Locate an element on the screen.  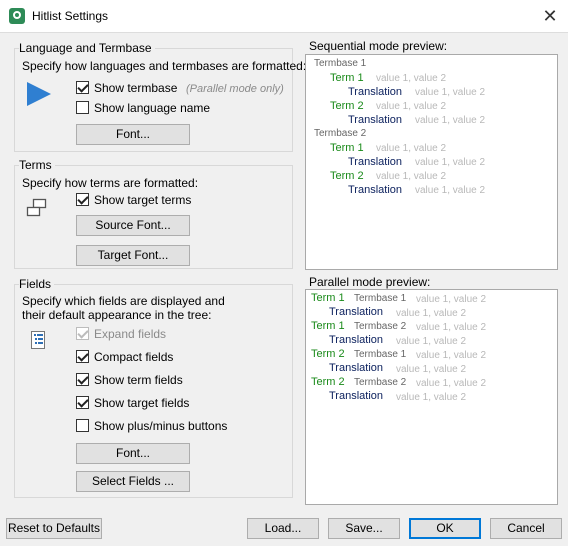
reset-to-defaults-button: Reset to Defaults is located at coordinates (54, 528).